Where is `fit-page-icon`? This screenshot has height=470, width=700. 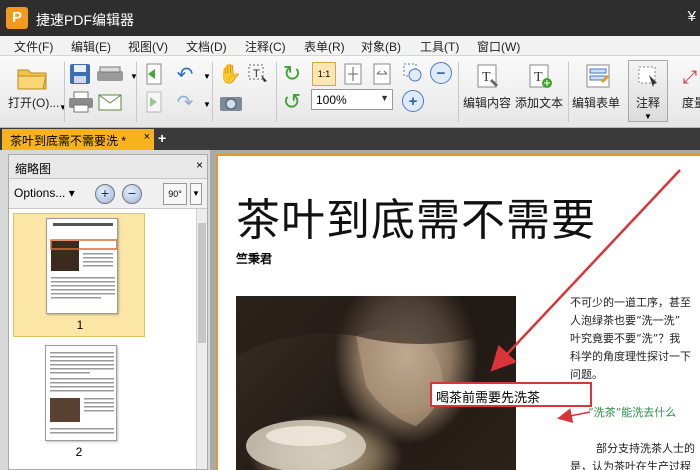 fit-page-icon is located at coordinates (353, 74).